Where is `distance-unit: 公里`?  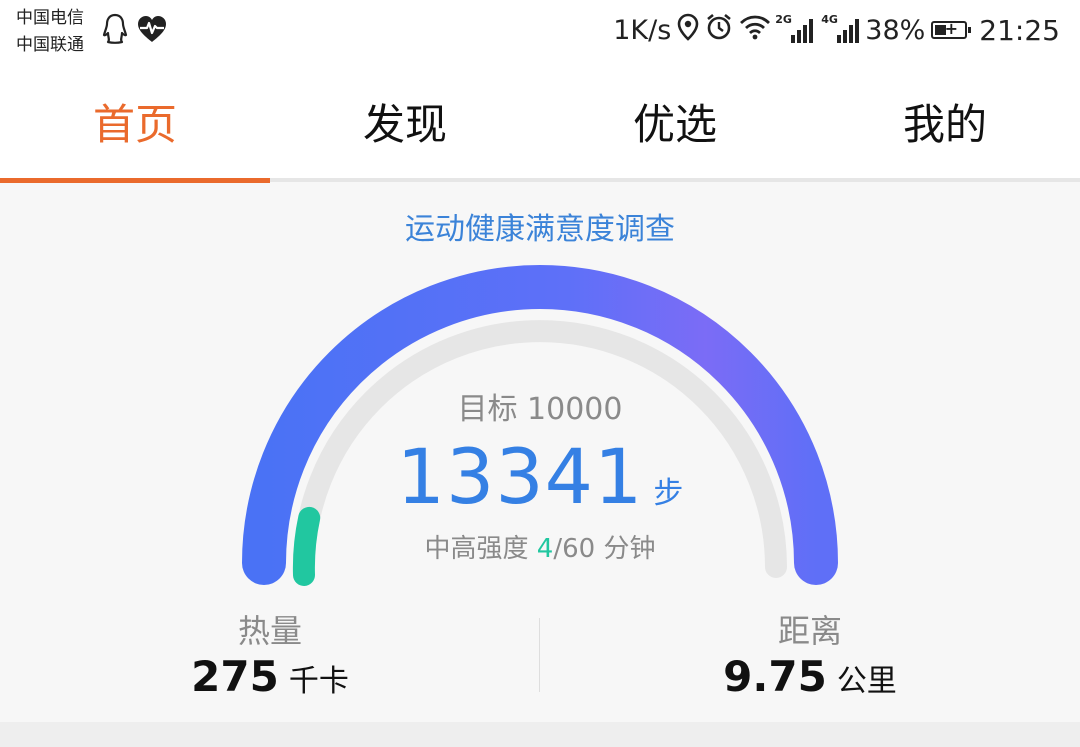 distance-unit: 公里 is located at coordinates (866, 681).